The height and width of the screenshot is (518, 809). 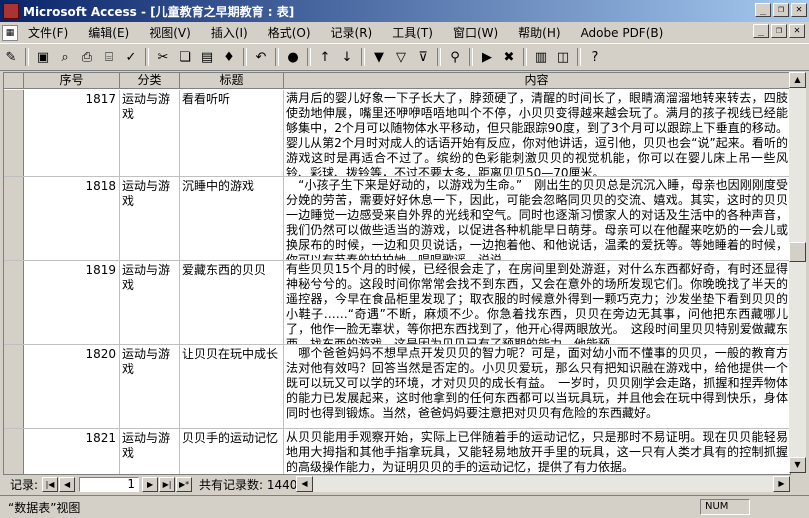 I want to click on cell-title: 看看听听, so click(x=232, y=133).